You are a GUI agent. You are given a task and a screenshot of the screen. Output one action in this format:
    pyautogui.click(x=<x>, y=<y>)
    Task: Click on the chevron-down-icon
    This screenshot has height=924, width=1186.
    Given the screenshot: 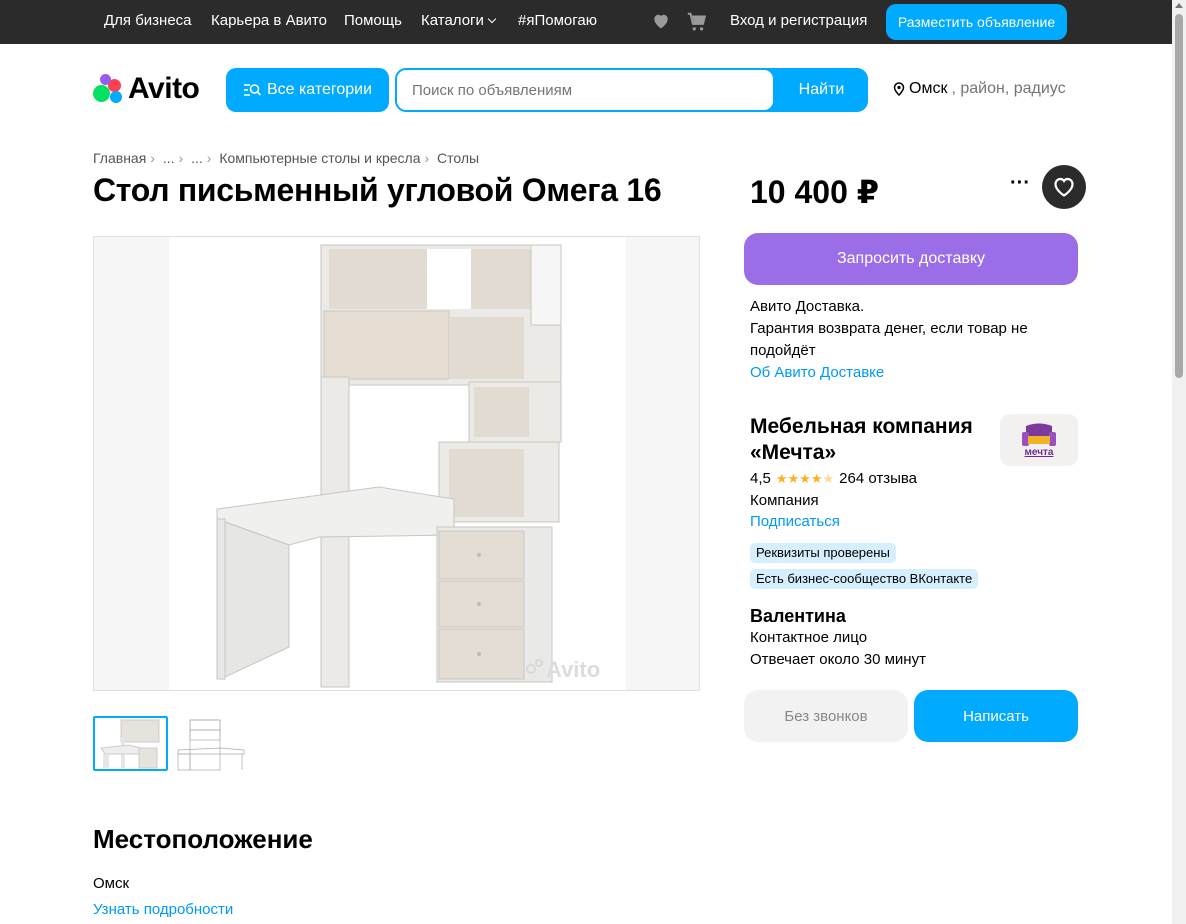 What is the action you would take?
    pyautogui.click(x=492, y=19)
    